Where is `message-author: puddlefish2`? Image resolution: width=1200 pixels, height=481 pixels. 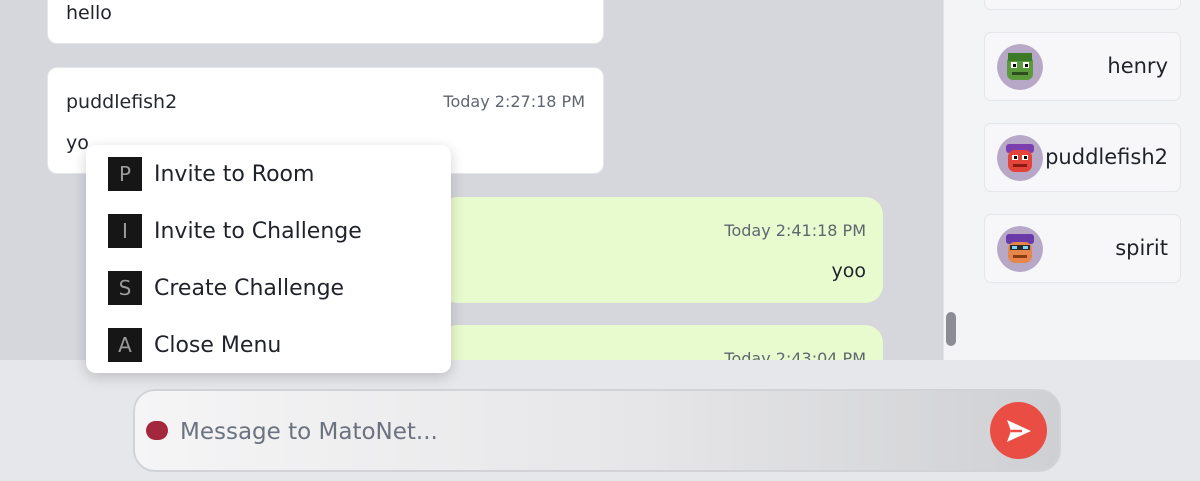
message-author: puddlefish2 is located at coordinates (121, 102).